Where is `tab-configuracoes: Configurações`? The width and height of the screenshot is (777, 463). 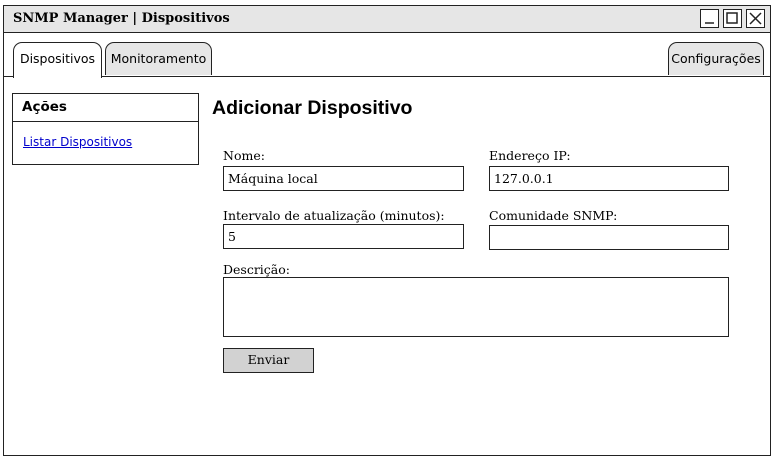
tab-configuracoes: Configurações is located at coordinates (716, 58).